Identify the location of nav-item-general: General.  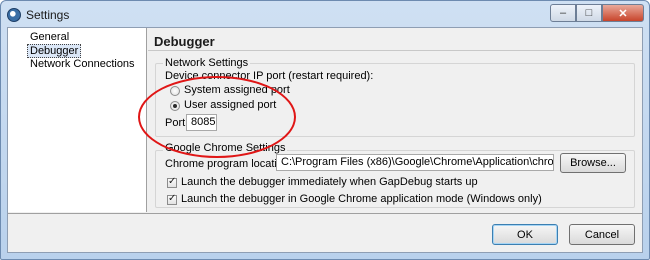
(49, 38).